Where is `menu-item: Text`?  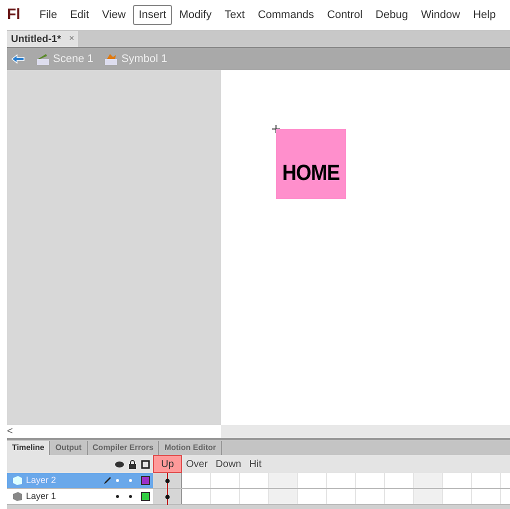 menu-item: Text is located at coordinates (234, 15).